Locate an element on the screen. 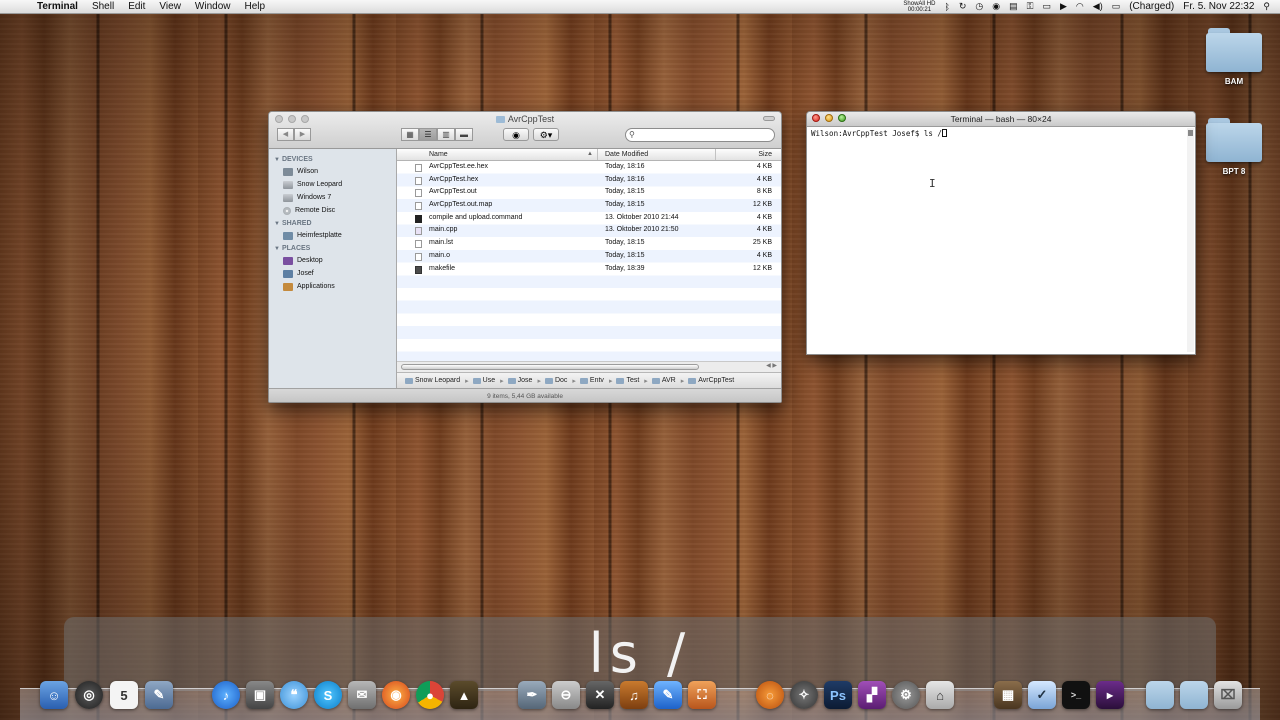  table-row: makefile Today, 18:39 12 KB is located at coordinates (589, 269).